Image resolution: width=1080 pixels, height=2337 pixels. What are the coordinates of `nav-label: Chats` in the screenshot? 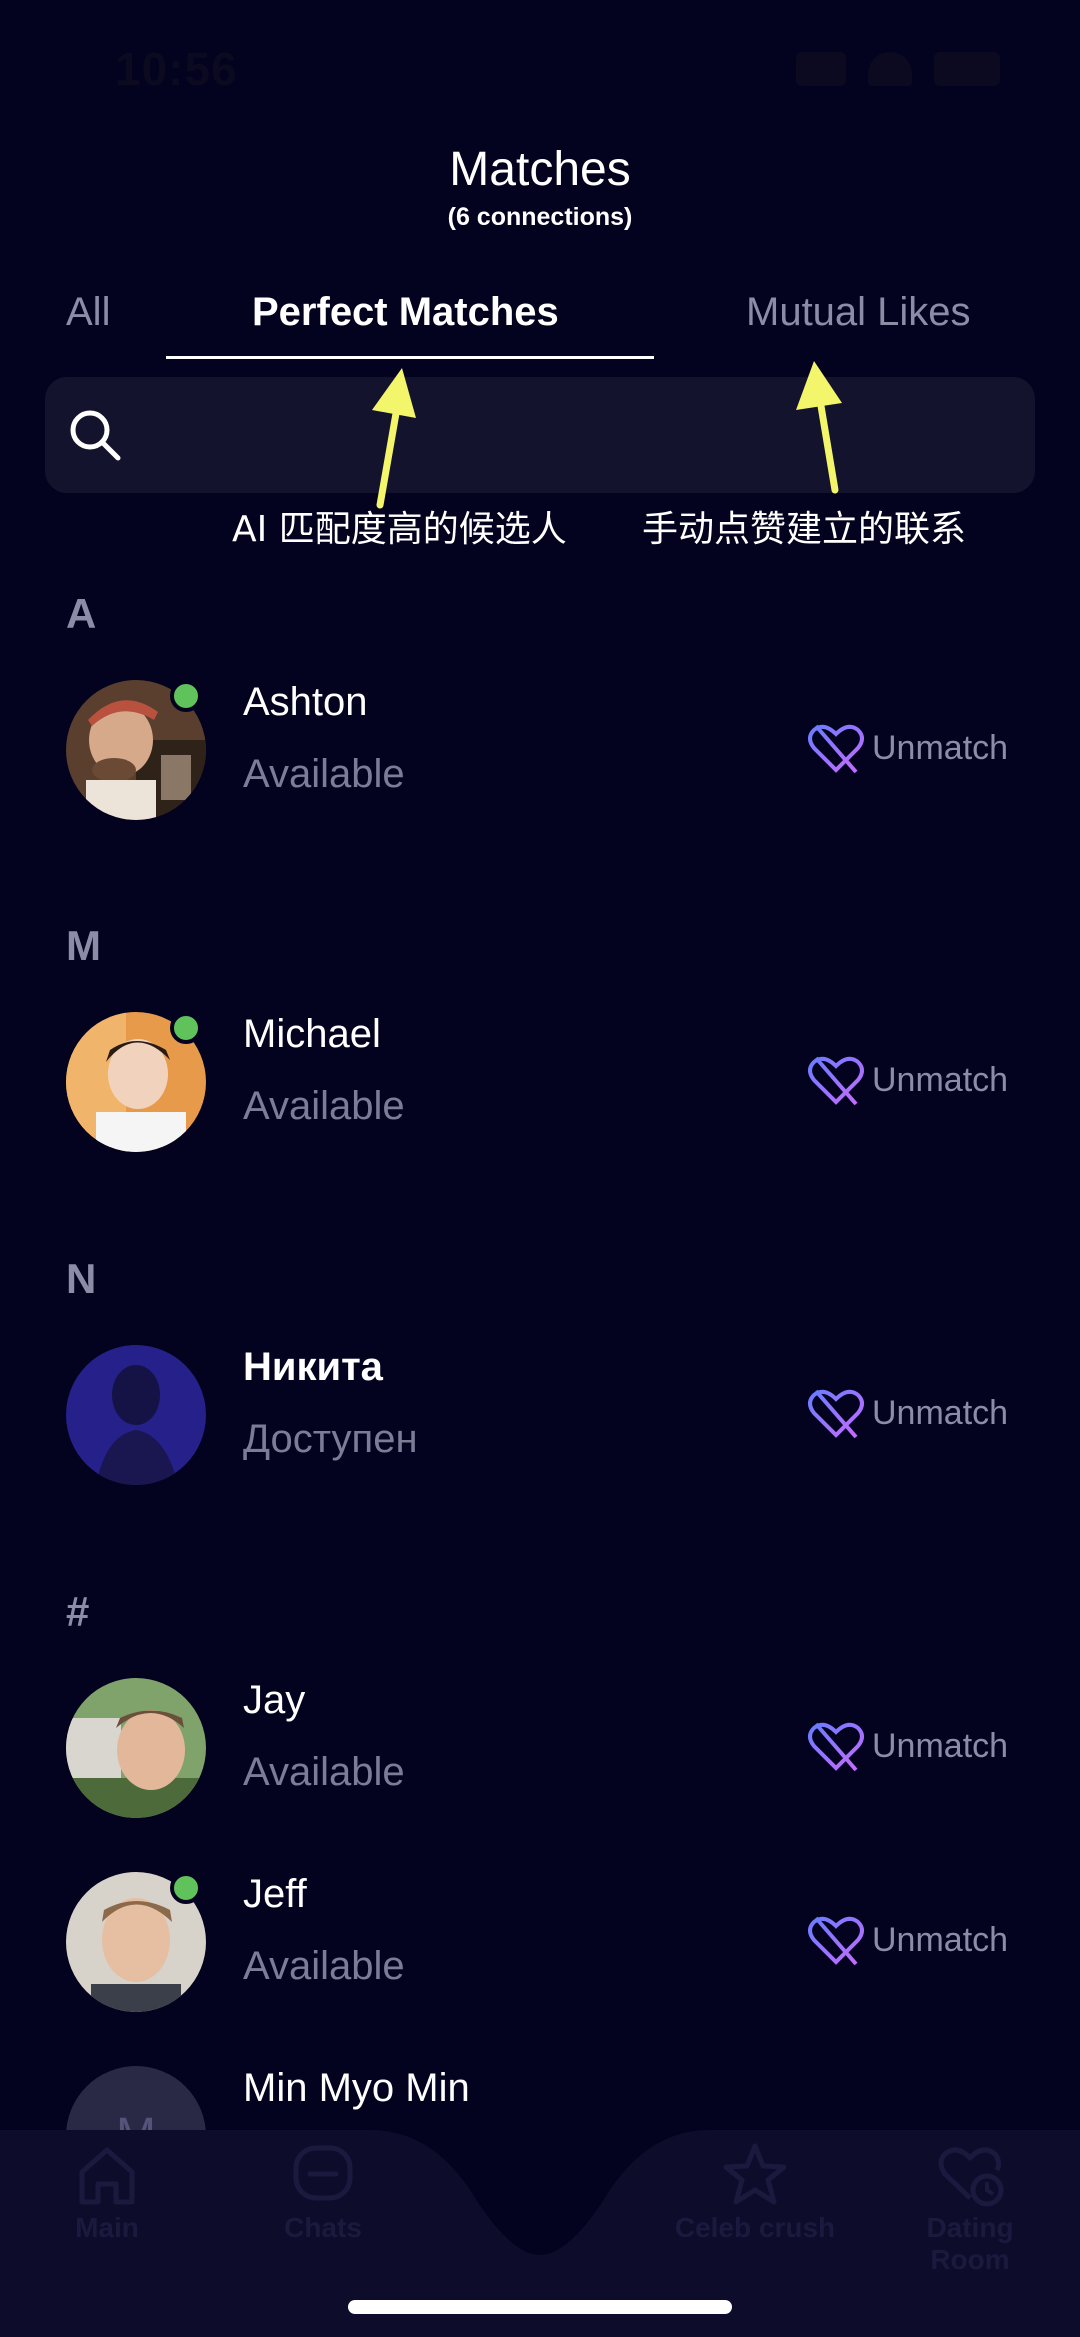 It's located at (323, 2227).